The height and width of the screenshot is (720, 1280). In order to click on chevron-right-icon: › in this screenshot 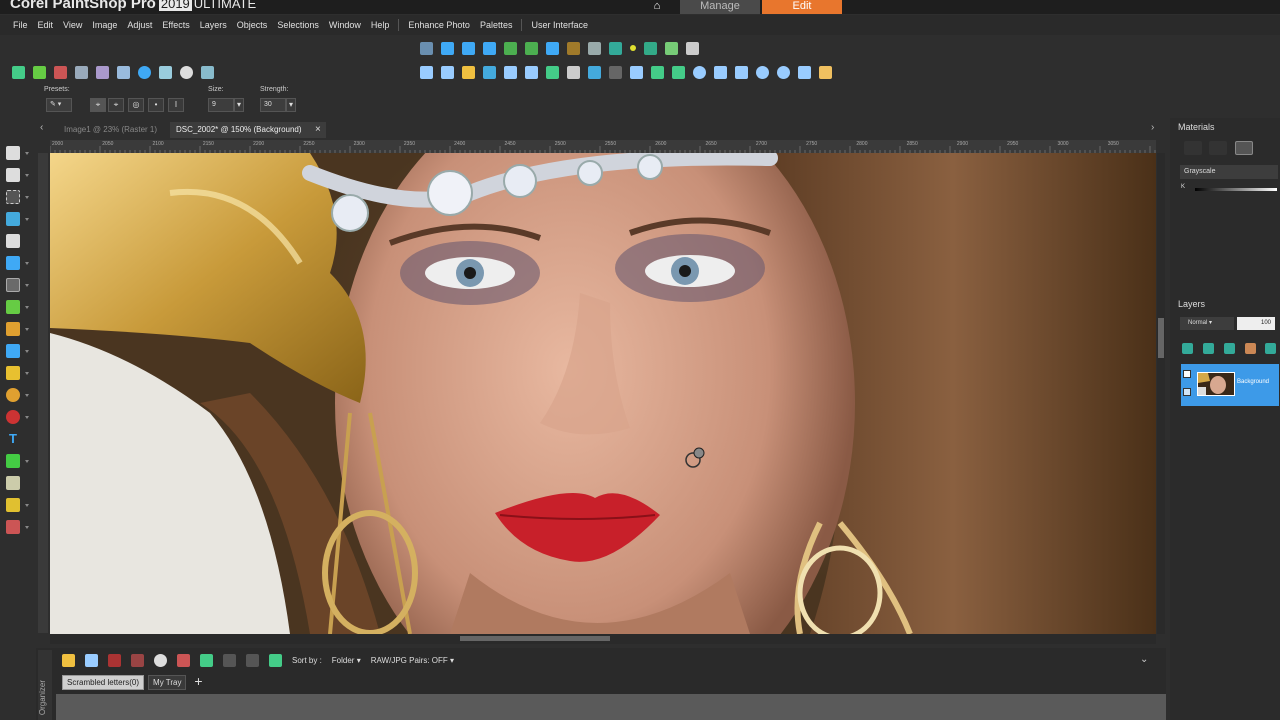, I will do `click(1152, 127)`.